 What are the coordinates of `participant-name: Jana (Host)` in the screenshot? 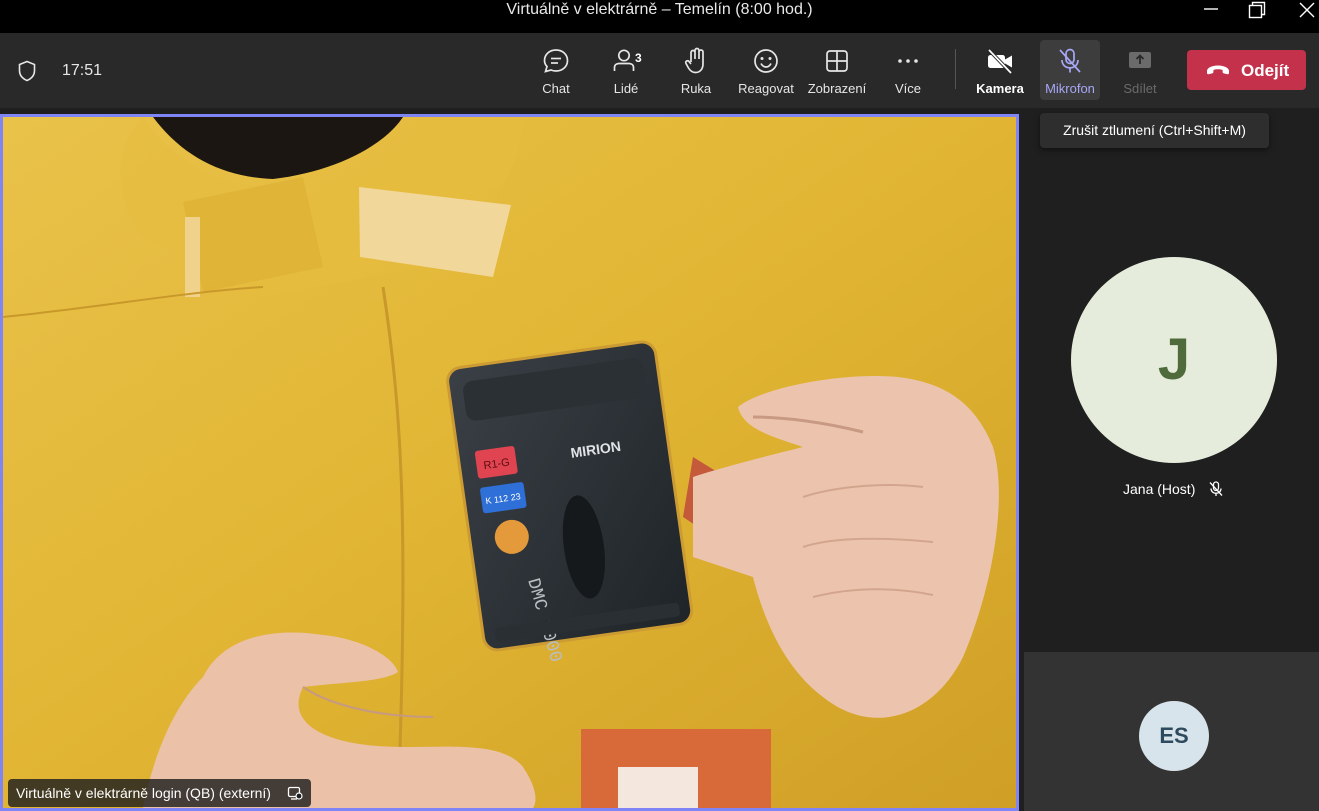 It's located at (1159, 489).